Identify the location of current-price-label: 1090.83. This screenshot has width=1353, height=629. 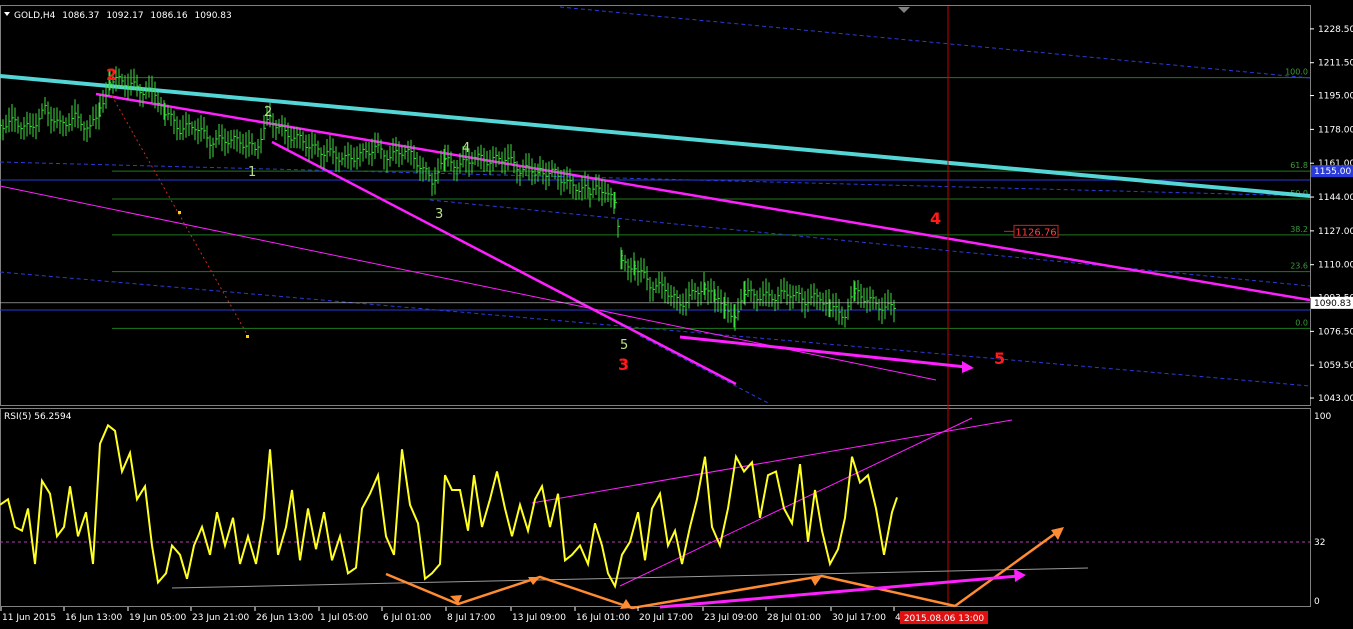
(1332, 304).